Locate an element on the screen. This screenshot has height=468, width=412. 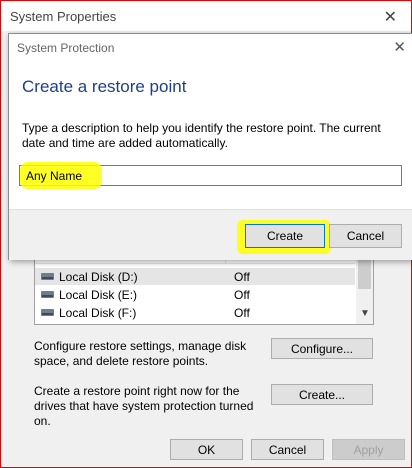
drive-row: Local Disk (F:) Off is located at coordinates (195, 312).